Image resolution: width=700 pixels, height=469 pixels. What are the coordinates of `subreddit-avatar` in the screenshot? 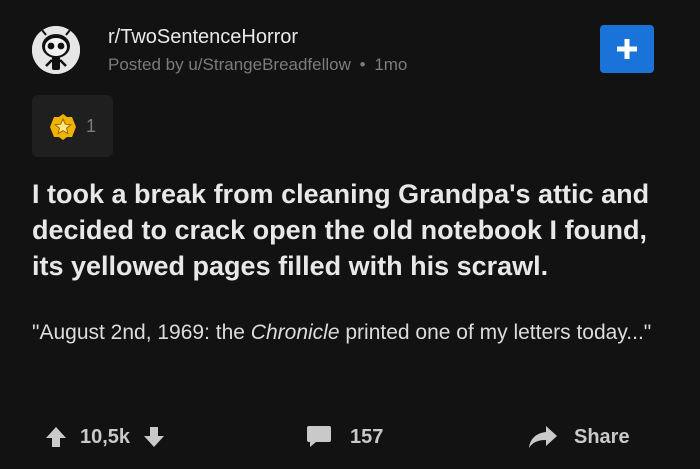 It's located at (56, 50).